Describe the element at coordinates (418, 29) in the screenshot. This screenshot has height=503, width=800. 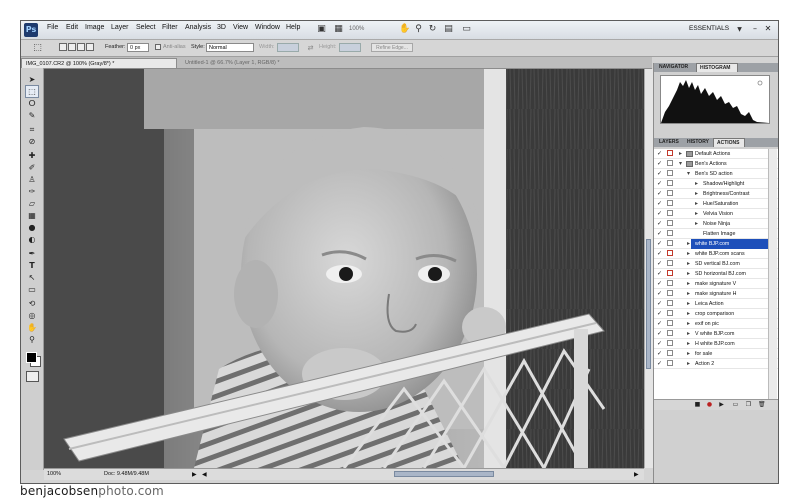
I see `zoom-tool-icon: ⚲` at that location.